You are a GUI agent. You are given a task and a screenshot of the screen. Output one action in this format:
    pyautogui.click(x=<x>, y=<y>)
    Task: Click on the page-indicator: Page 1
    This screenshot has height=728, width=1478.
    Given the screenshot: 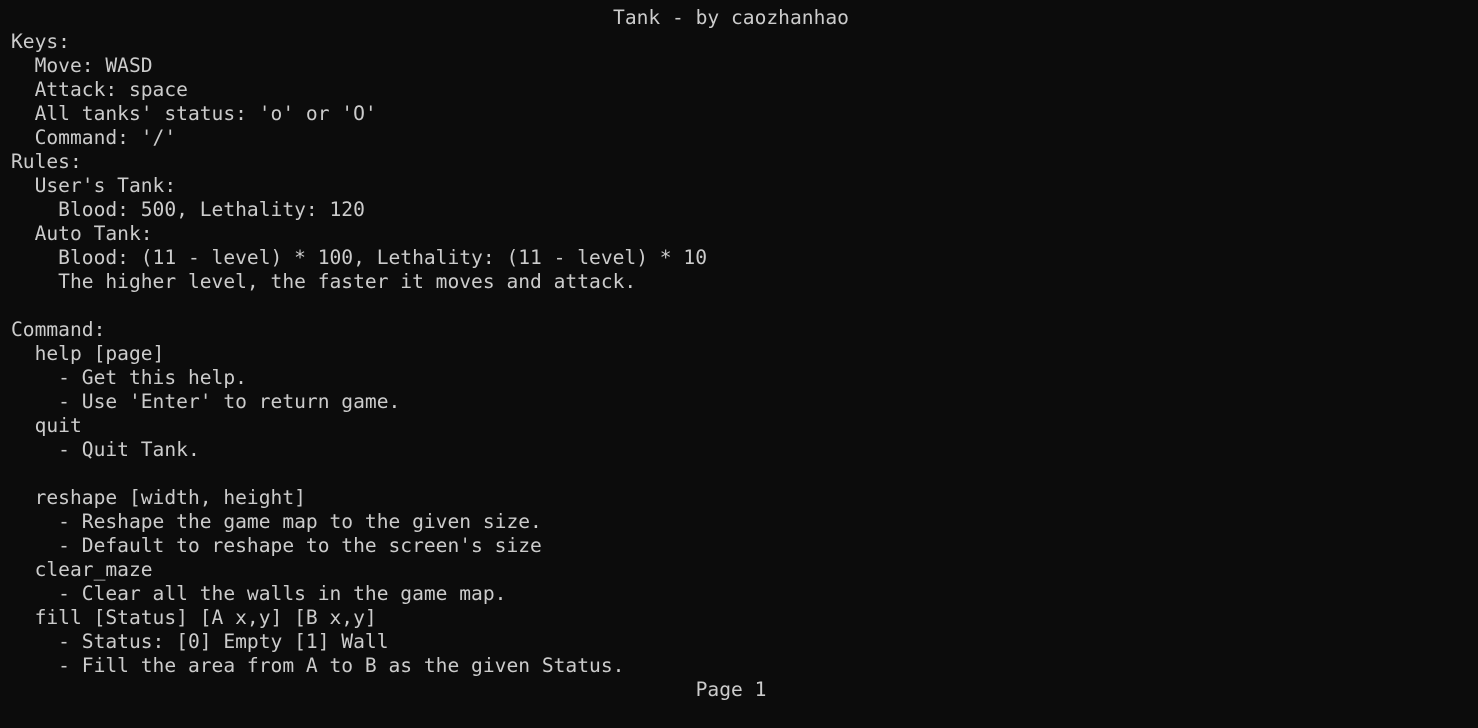 What is the action you would take?
    pyautogui.click(x=731, y=689)
    